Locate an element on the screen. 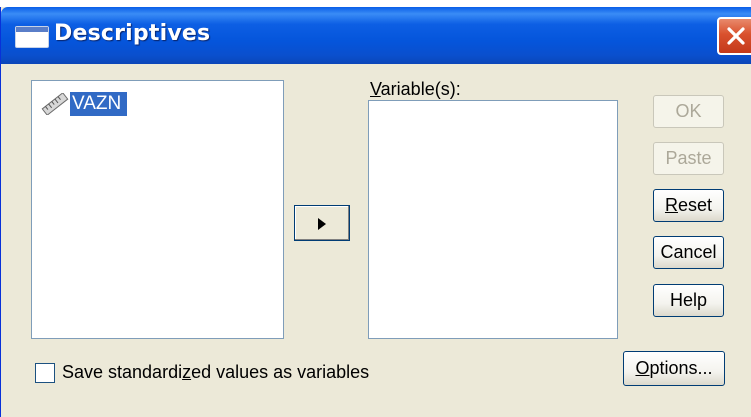  cancel-button: Cancel is located at coordinates (688, 252).